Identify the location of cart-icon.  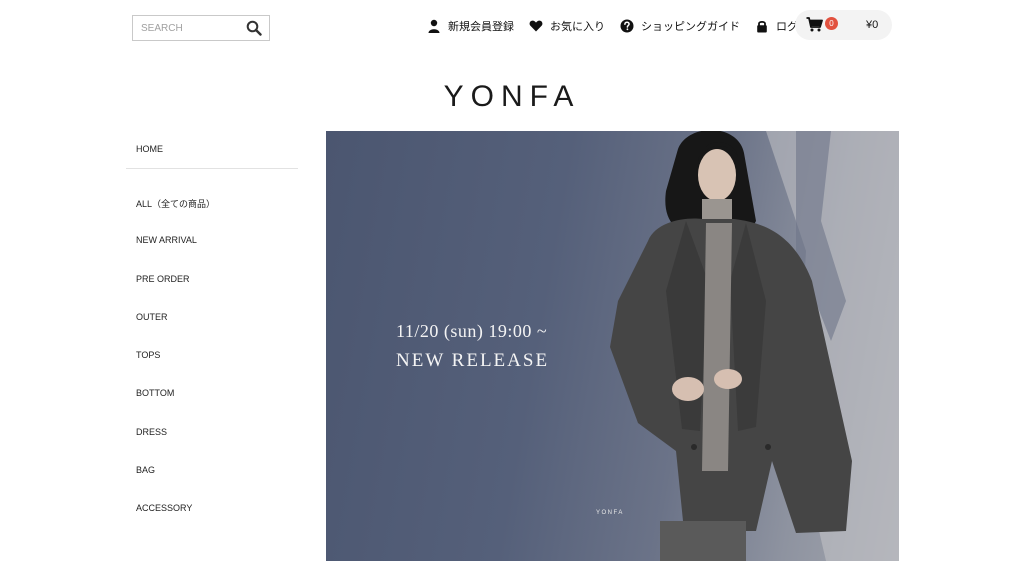
(814, 24).